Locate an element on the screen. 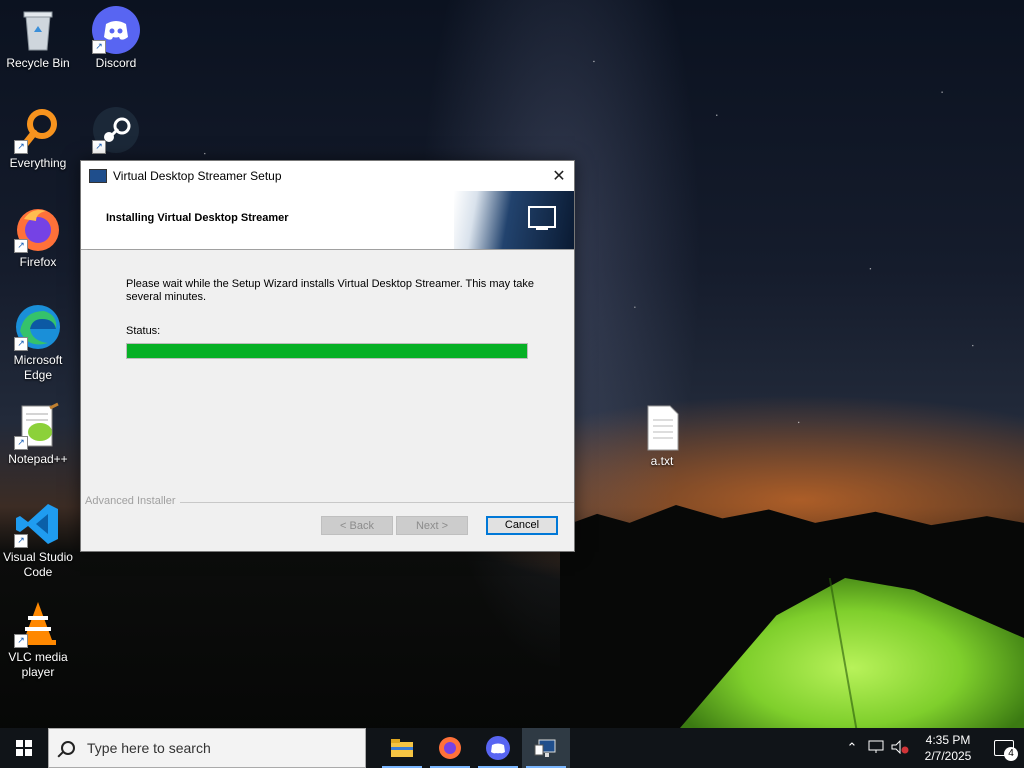 Image resolution: width=1024 pixels, height=768 pixels. chevron-up-icon: ⌃ is located at coordinates (852, 748).